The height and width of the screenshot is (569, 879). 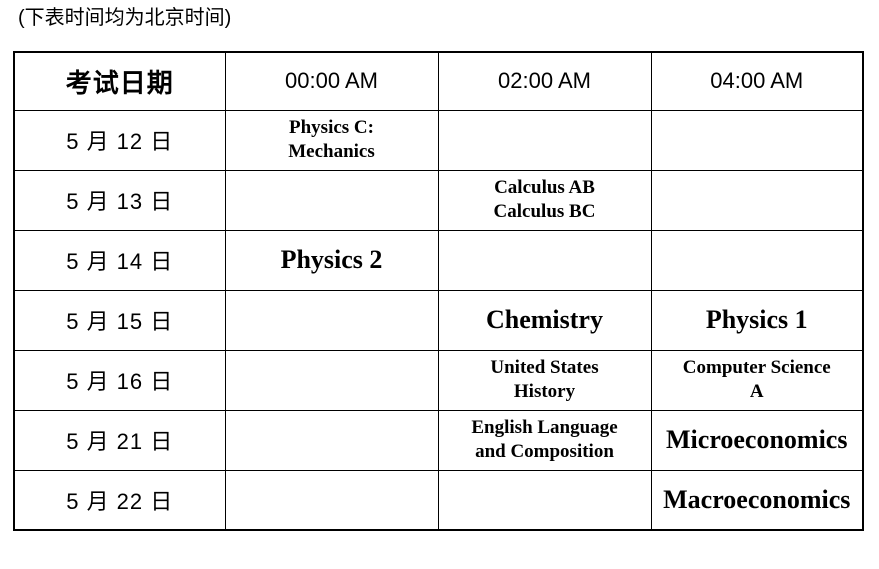 I want to click on exam-slot-cell: Computer Science A, so click(x=757, y=380).